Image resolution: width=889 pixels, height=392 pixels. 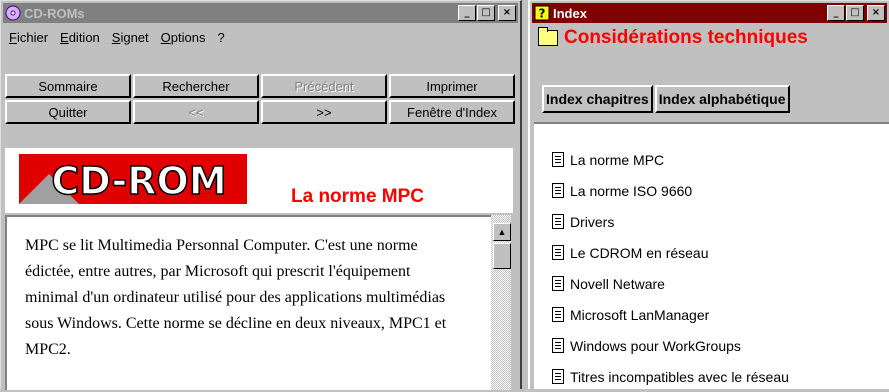 I want to click on index-tabs: Index chapitres Index alphabétique, so click(x=666, y=99).